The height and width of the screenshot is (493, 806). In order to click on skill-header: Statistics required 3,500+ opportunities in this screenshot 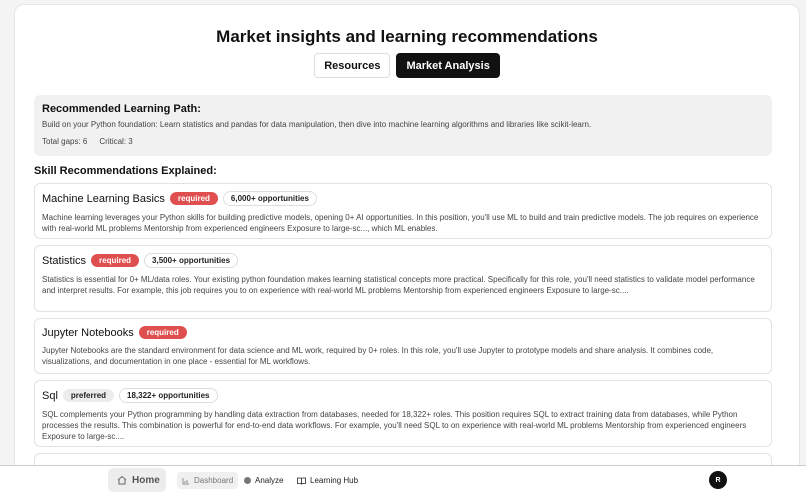, I will do `click(403, 260)`.